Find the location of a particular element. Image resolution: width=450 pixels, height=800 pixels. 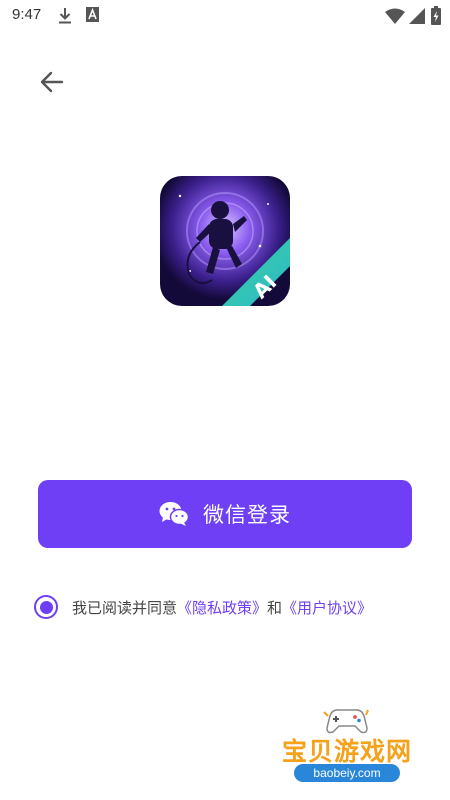

agreement-prefix: 我已阅读并同意 is located at coordinates (125, 607).